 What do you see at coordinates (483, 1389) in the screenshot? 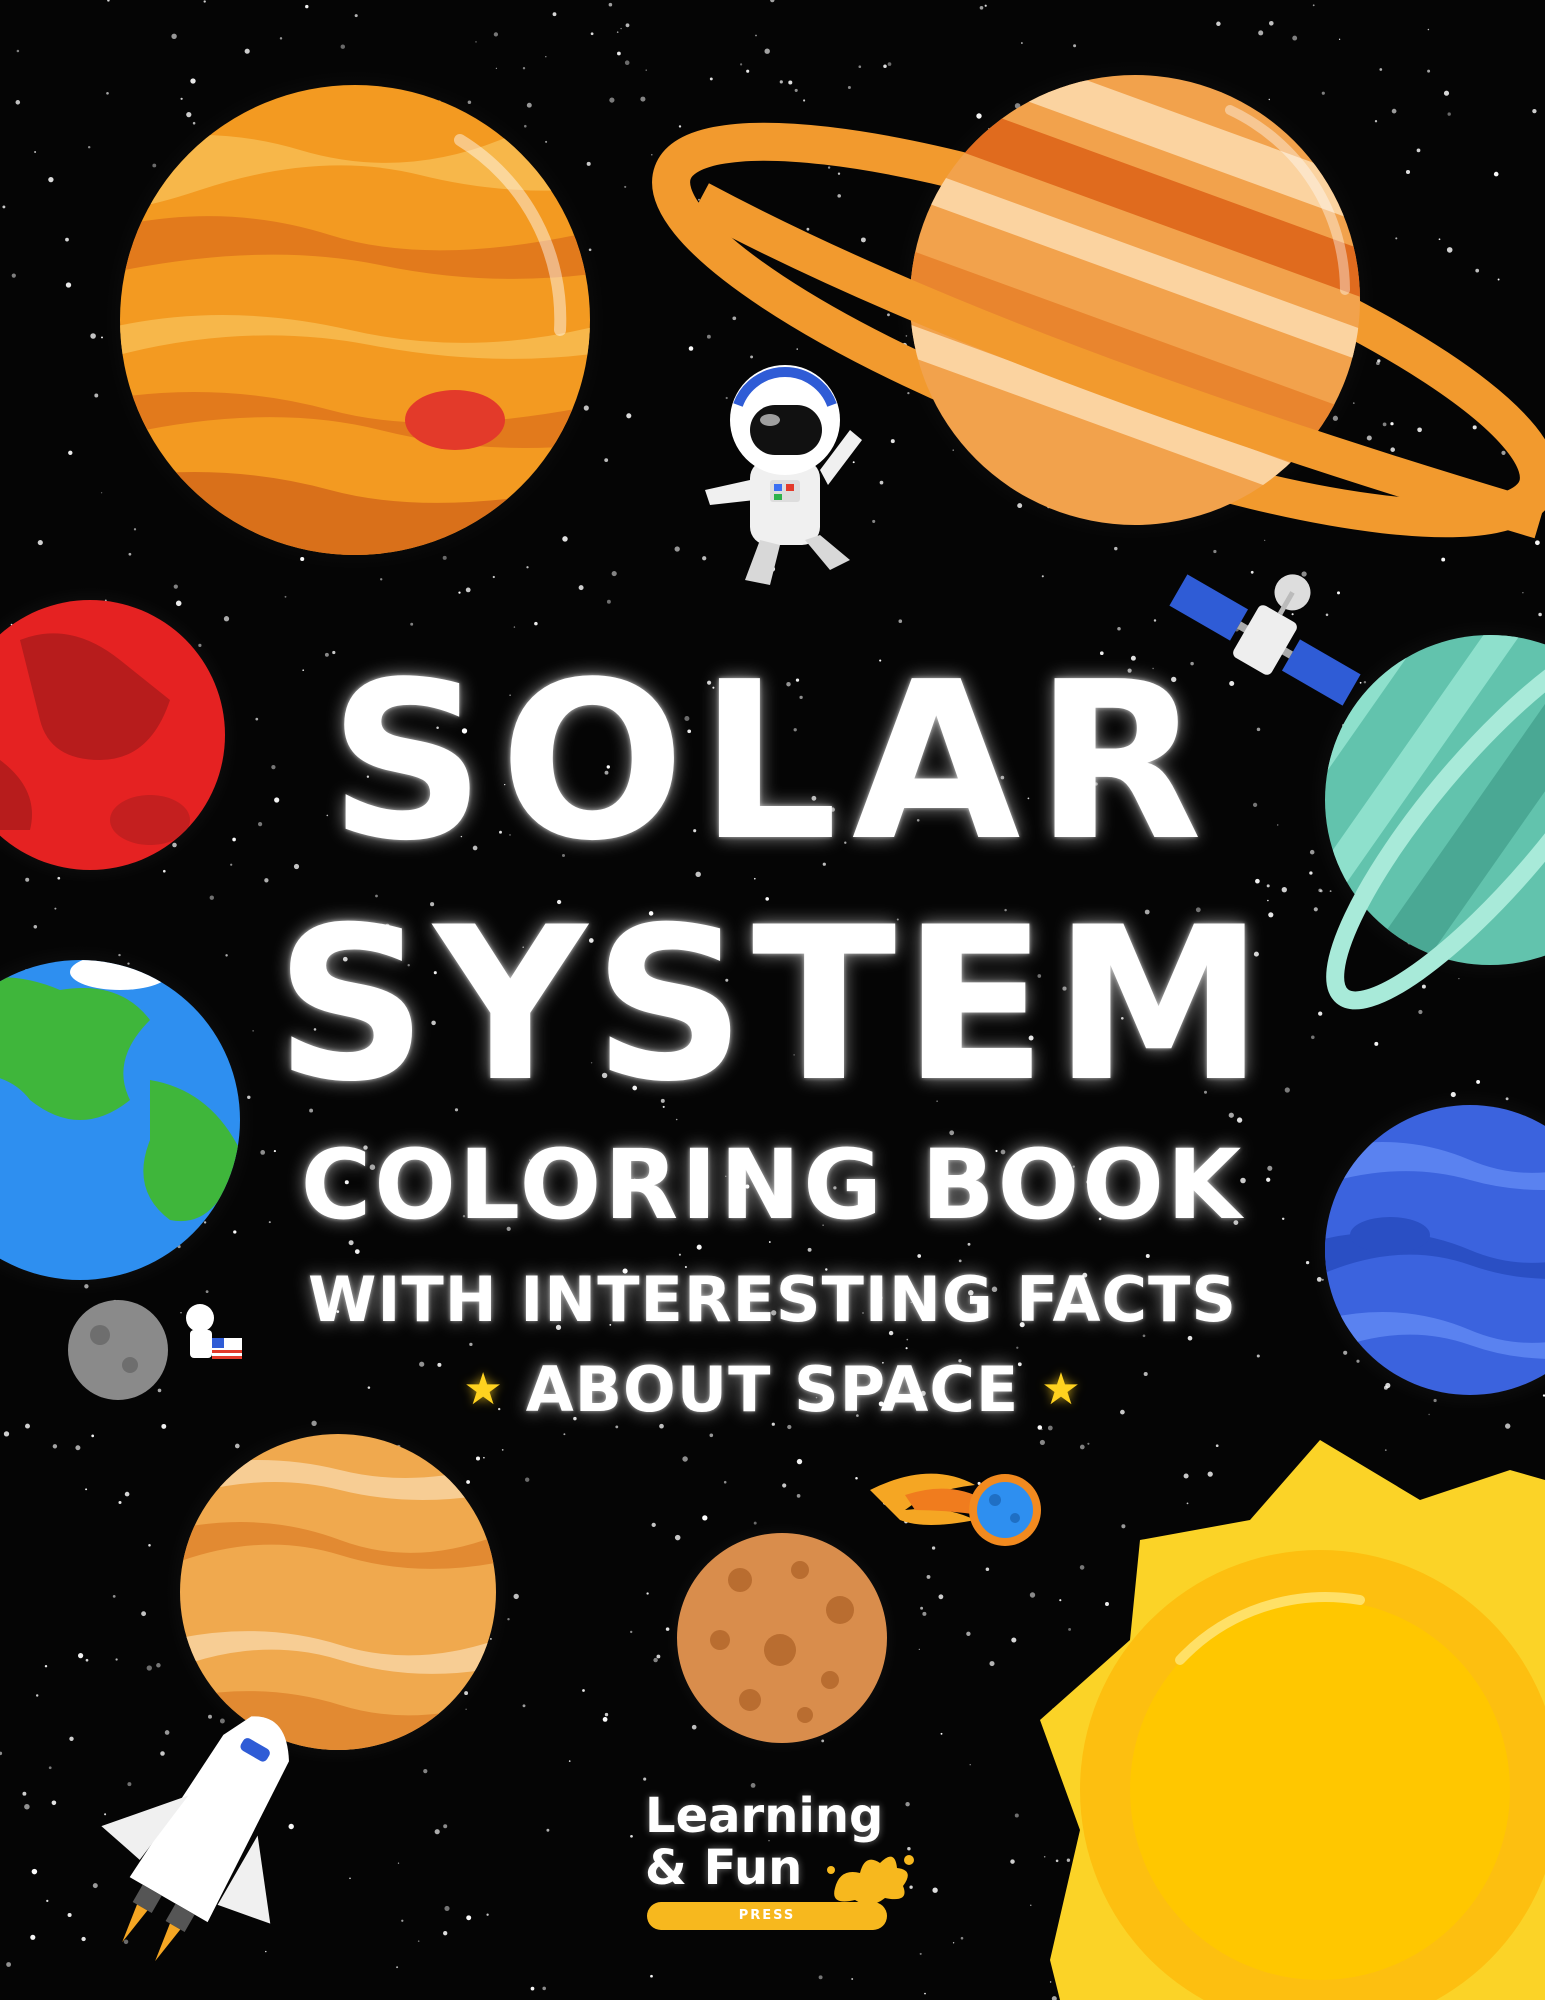
I see `star-icon-left: ★` at bounding box center [483, 1389].